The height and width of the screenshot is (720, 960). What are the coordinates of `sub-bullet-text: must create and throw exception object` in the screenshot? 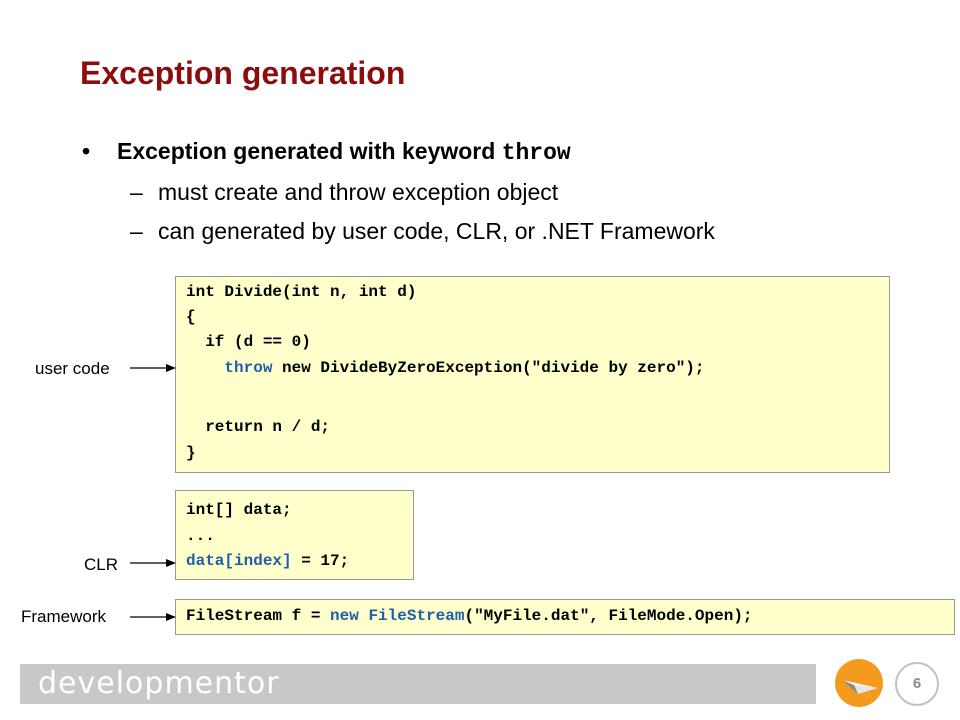 It's located at (358, 192).